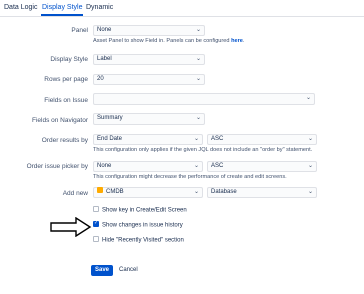  Describe the element at coordinates (149, 79) in the screenshot. I see `rows-per-page-select: 20 ⌄` at that location.